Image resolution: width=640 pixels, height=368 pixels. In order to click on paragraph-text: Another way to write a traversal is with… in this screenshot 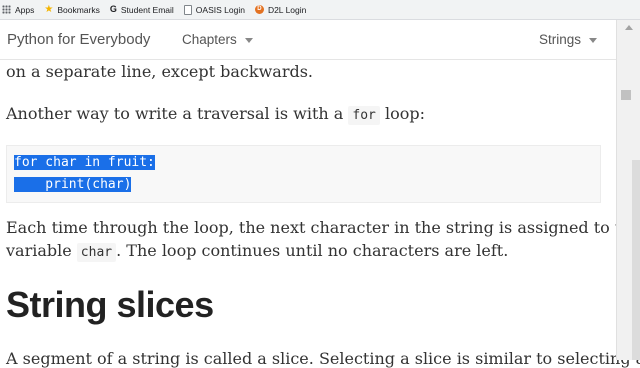, I will do `click(177, 113)`.